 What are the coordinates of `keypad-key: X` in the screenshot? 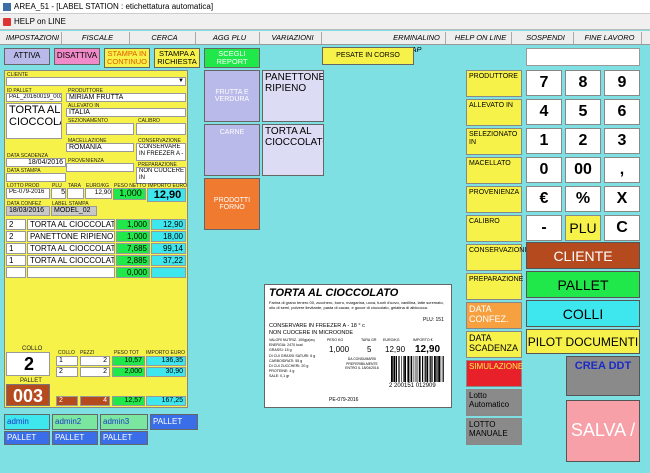 It's located at (622, 199).